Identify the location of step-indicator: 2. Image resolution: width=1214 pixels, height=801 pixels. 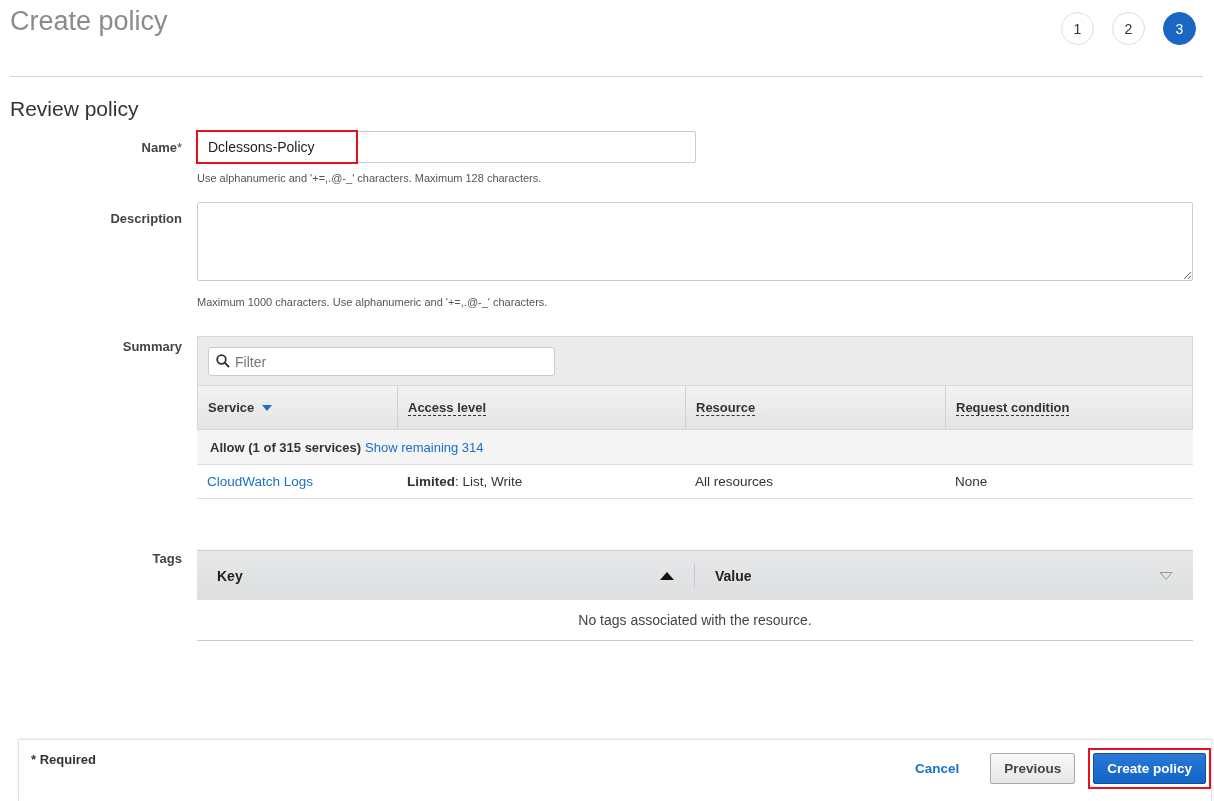
(1128, 28).